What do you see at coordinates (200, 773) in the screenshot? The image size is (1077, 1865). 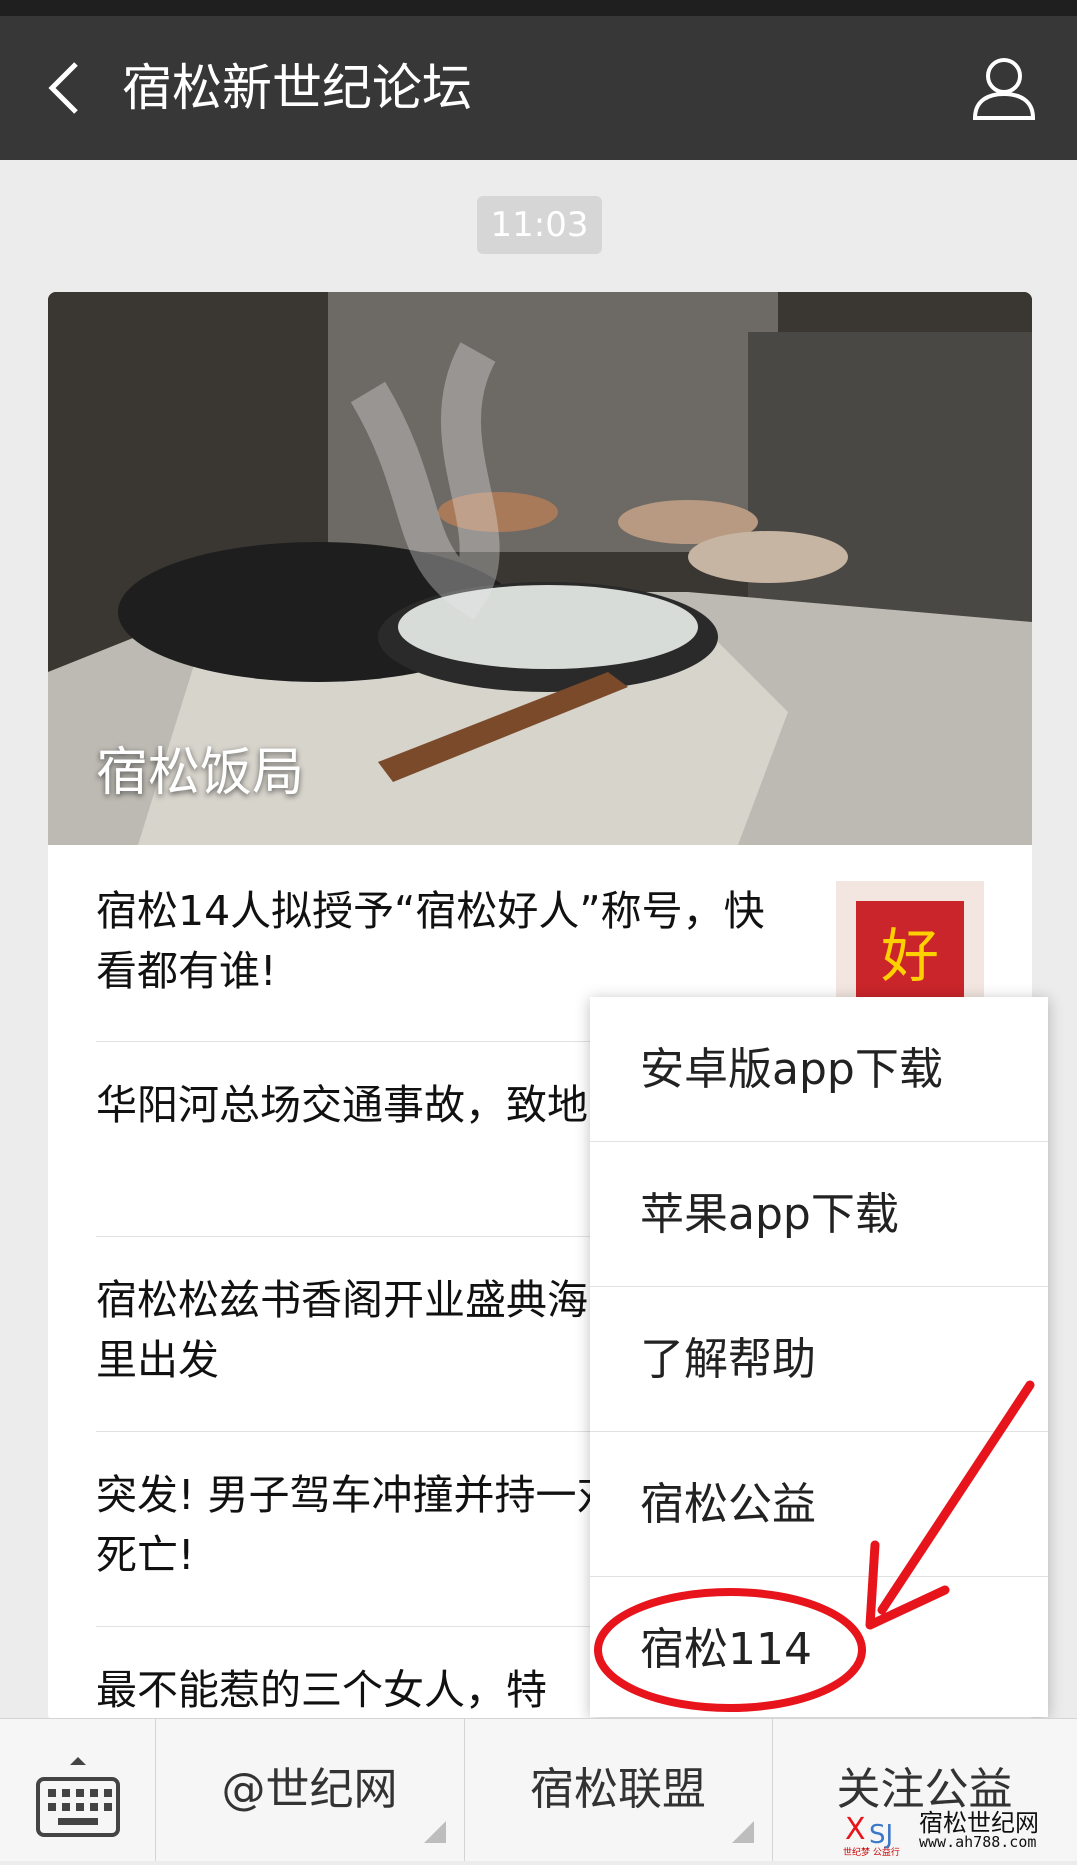 I see `cover-title: 宿松饭局` at bounding box center [200, 773].